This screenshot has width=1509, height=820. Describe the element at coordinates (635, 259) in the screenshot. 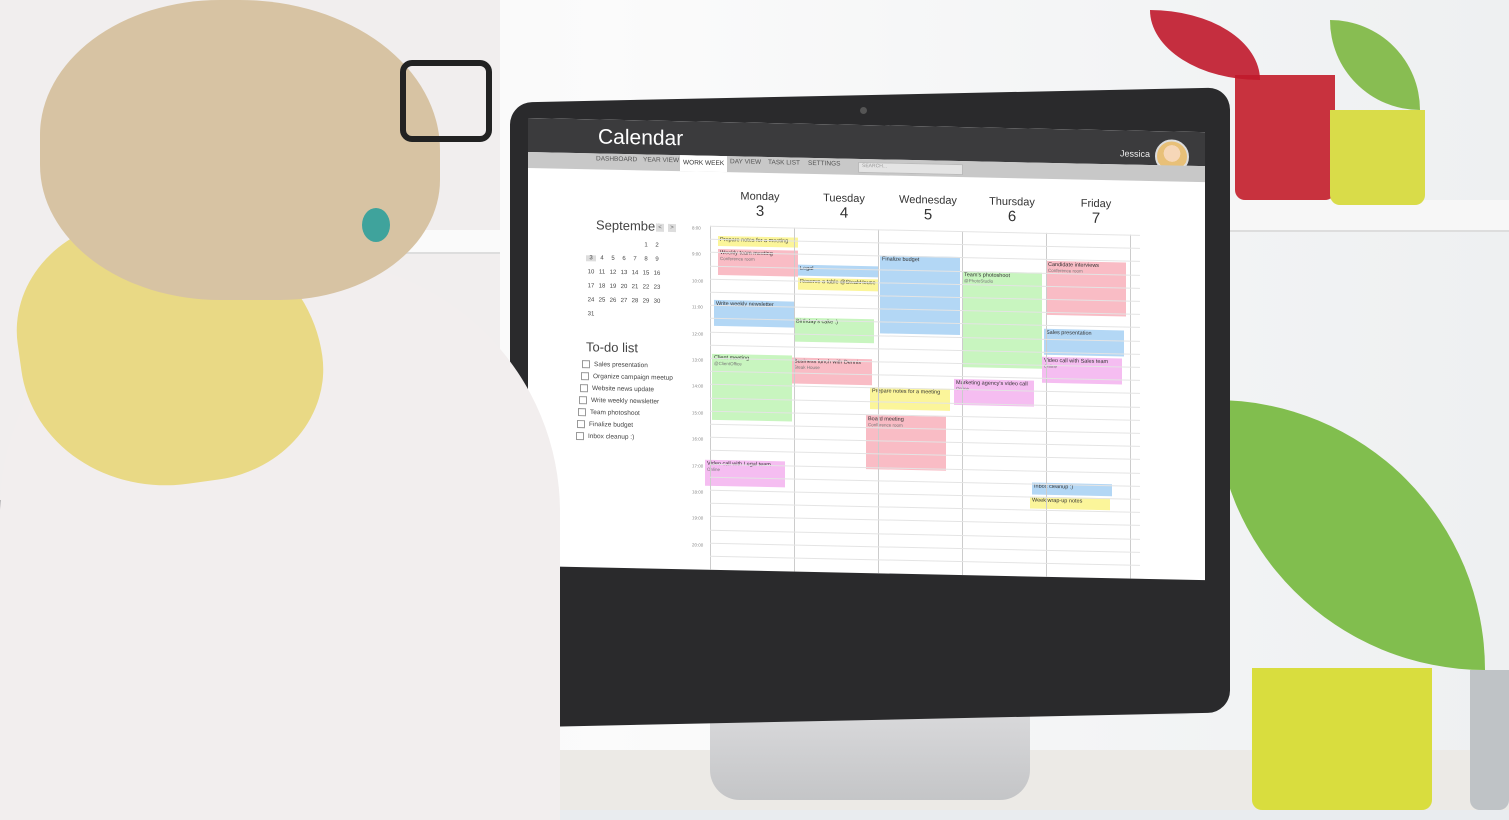

I see `mini-calendar-day: 7` at that location.